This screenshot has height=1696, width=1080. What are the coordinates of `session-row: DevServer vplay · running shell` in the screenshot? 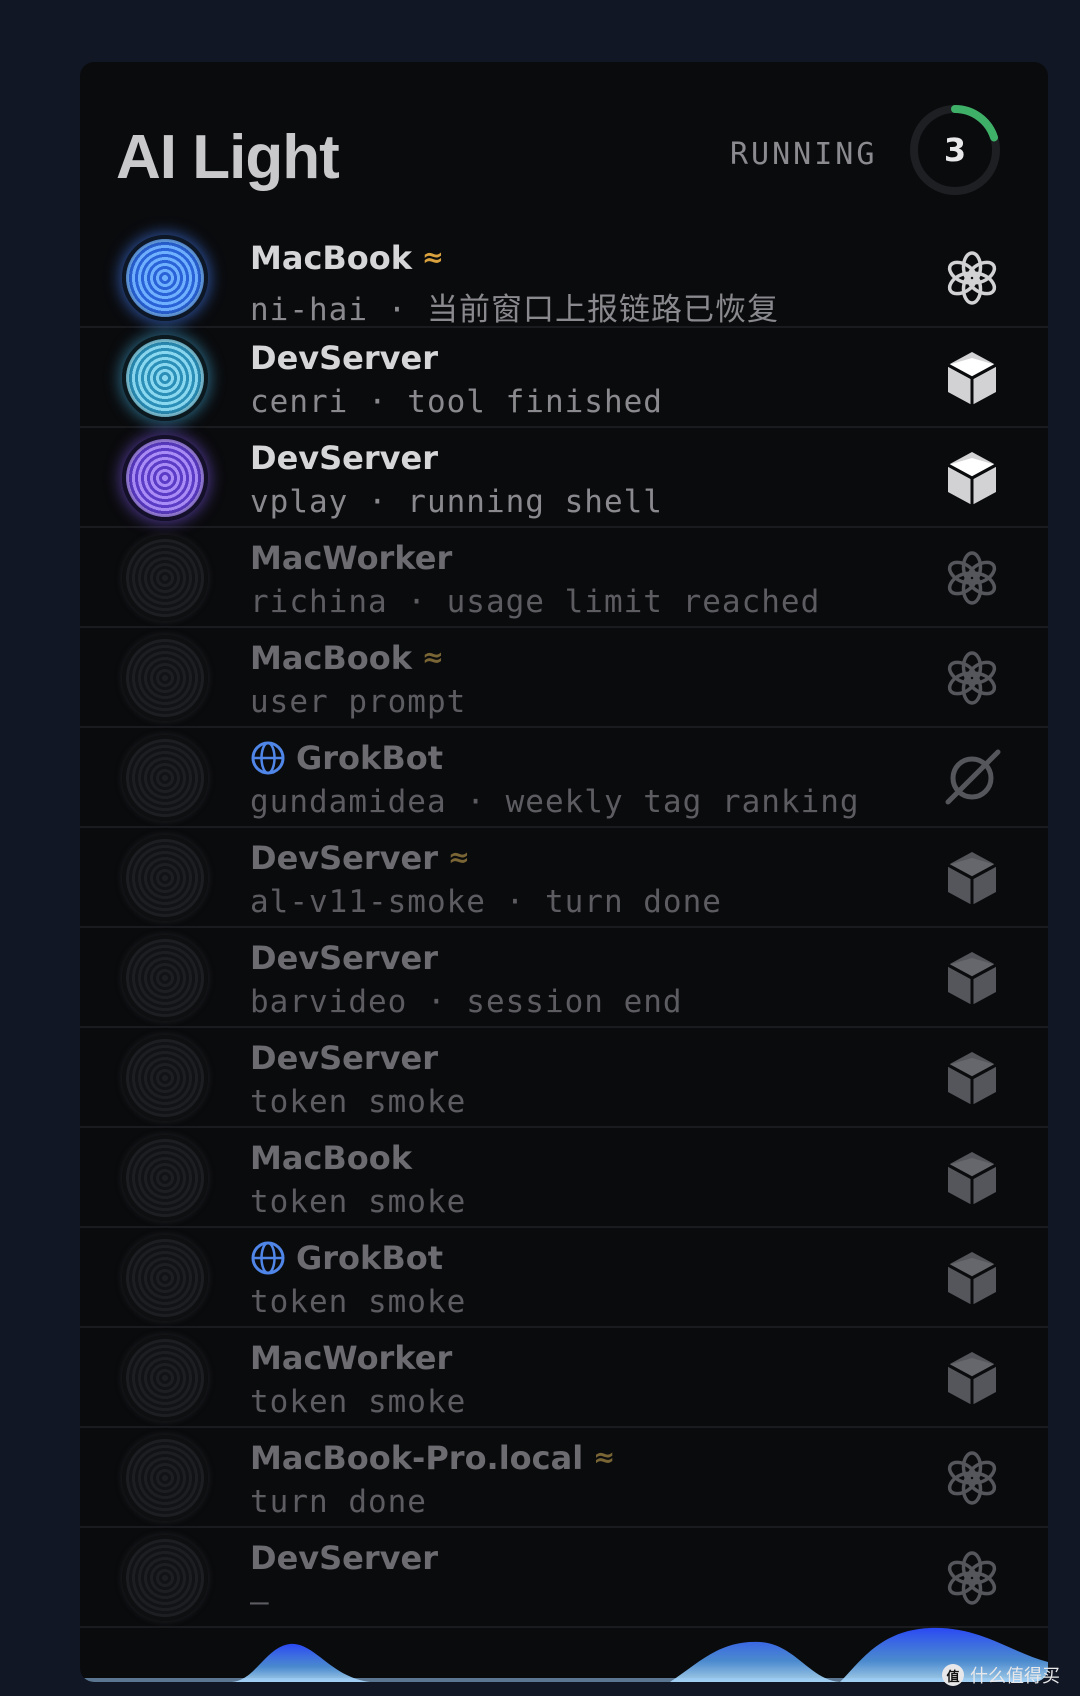 It's located at (564, 478).